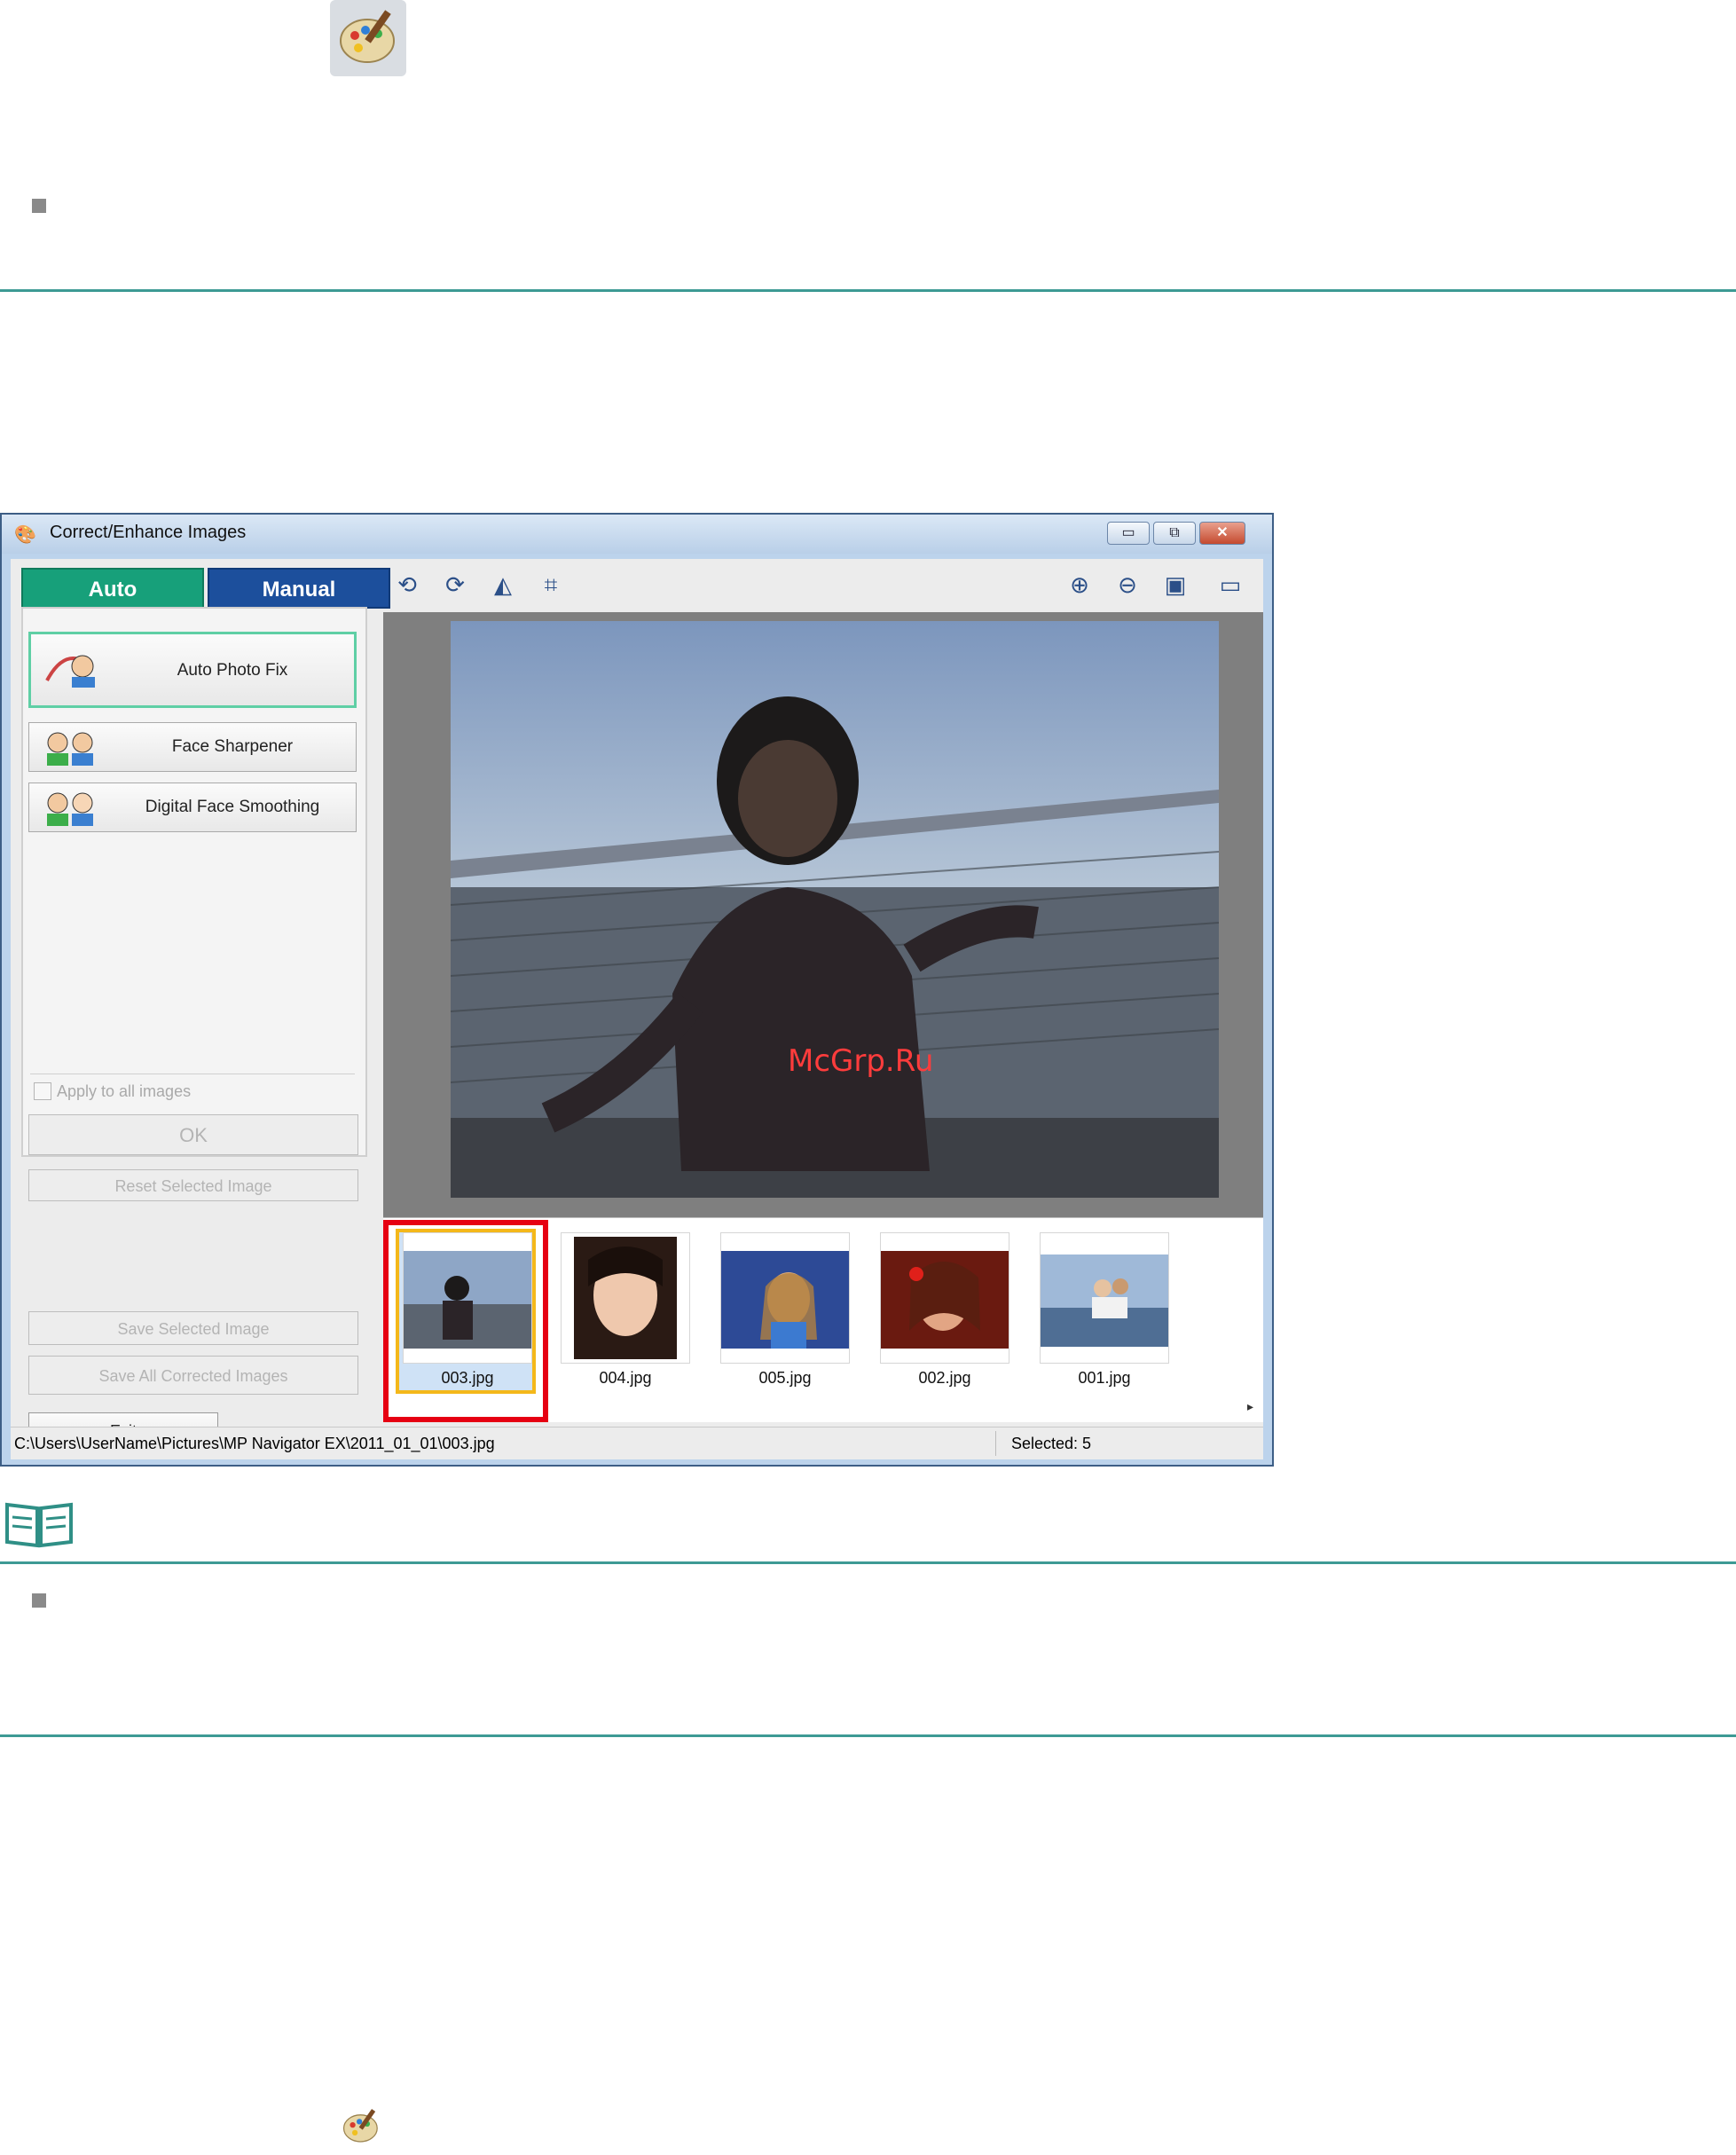 Image resolution: width=1736 pixels, height=2155 pixels. I want to click on watermark-text: McGrp.Ru, so click(861, 1061).